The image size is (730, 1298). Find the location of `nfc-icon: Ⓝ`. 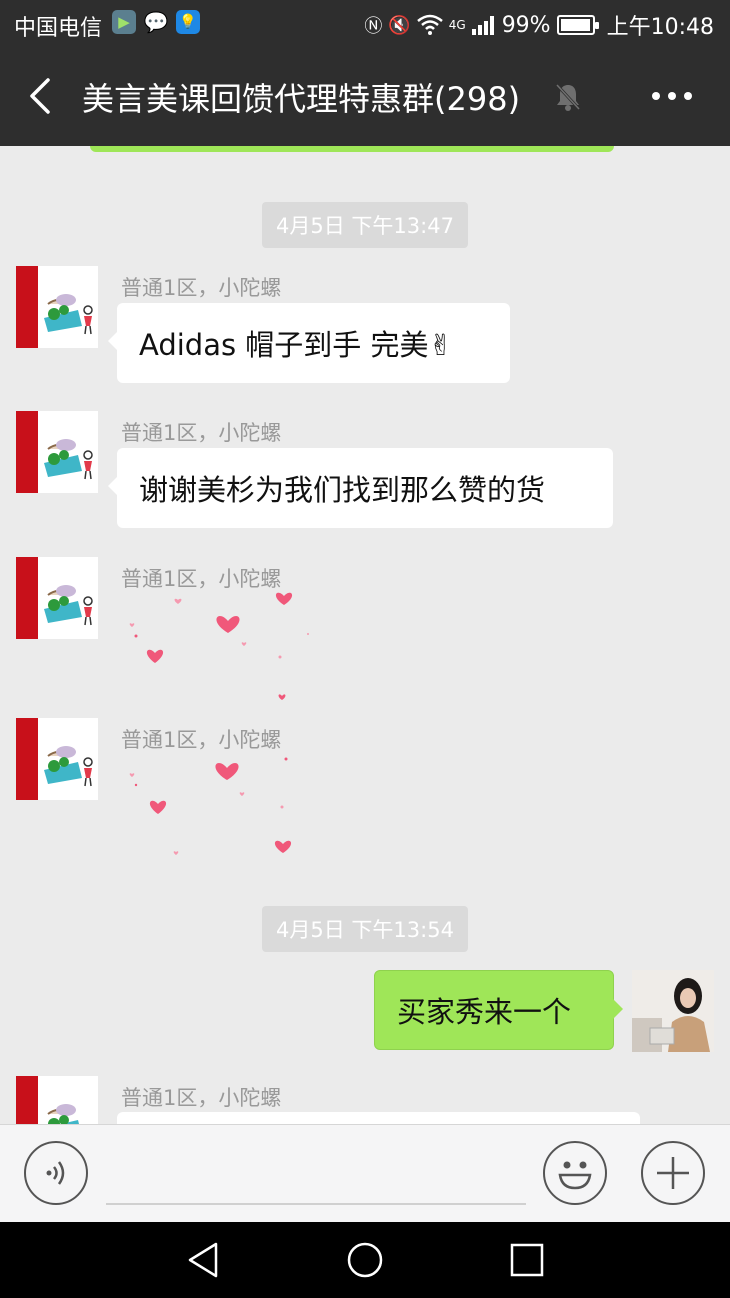

nfc-icon: Ⓝ is located at coordinates (373, 26).